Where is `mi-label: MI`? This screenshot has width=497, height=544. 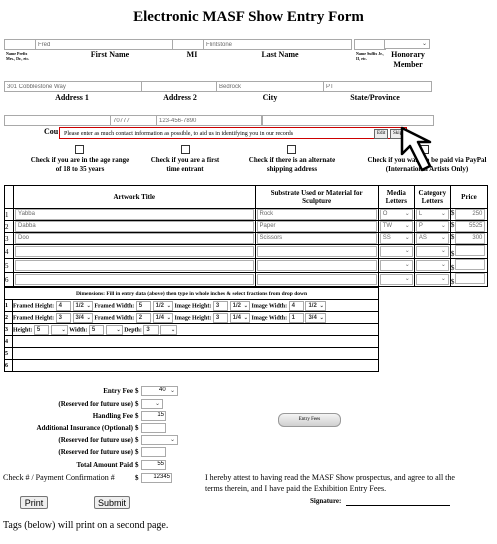
mi-label: MI is located at coordinates (192, 54).